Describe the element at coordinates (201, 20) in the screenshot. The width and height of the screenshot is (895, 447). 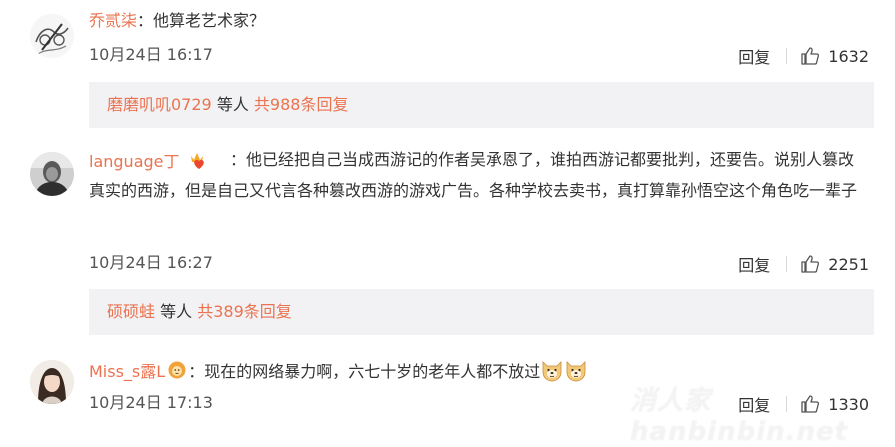
I see `comment-text: ：他算老艺术家？` at that location.